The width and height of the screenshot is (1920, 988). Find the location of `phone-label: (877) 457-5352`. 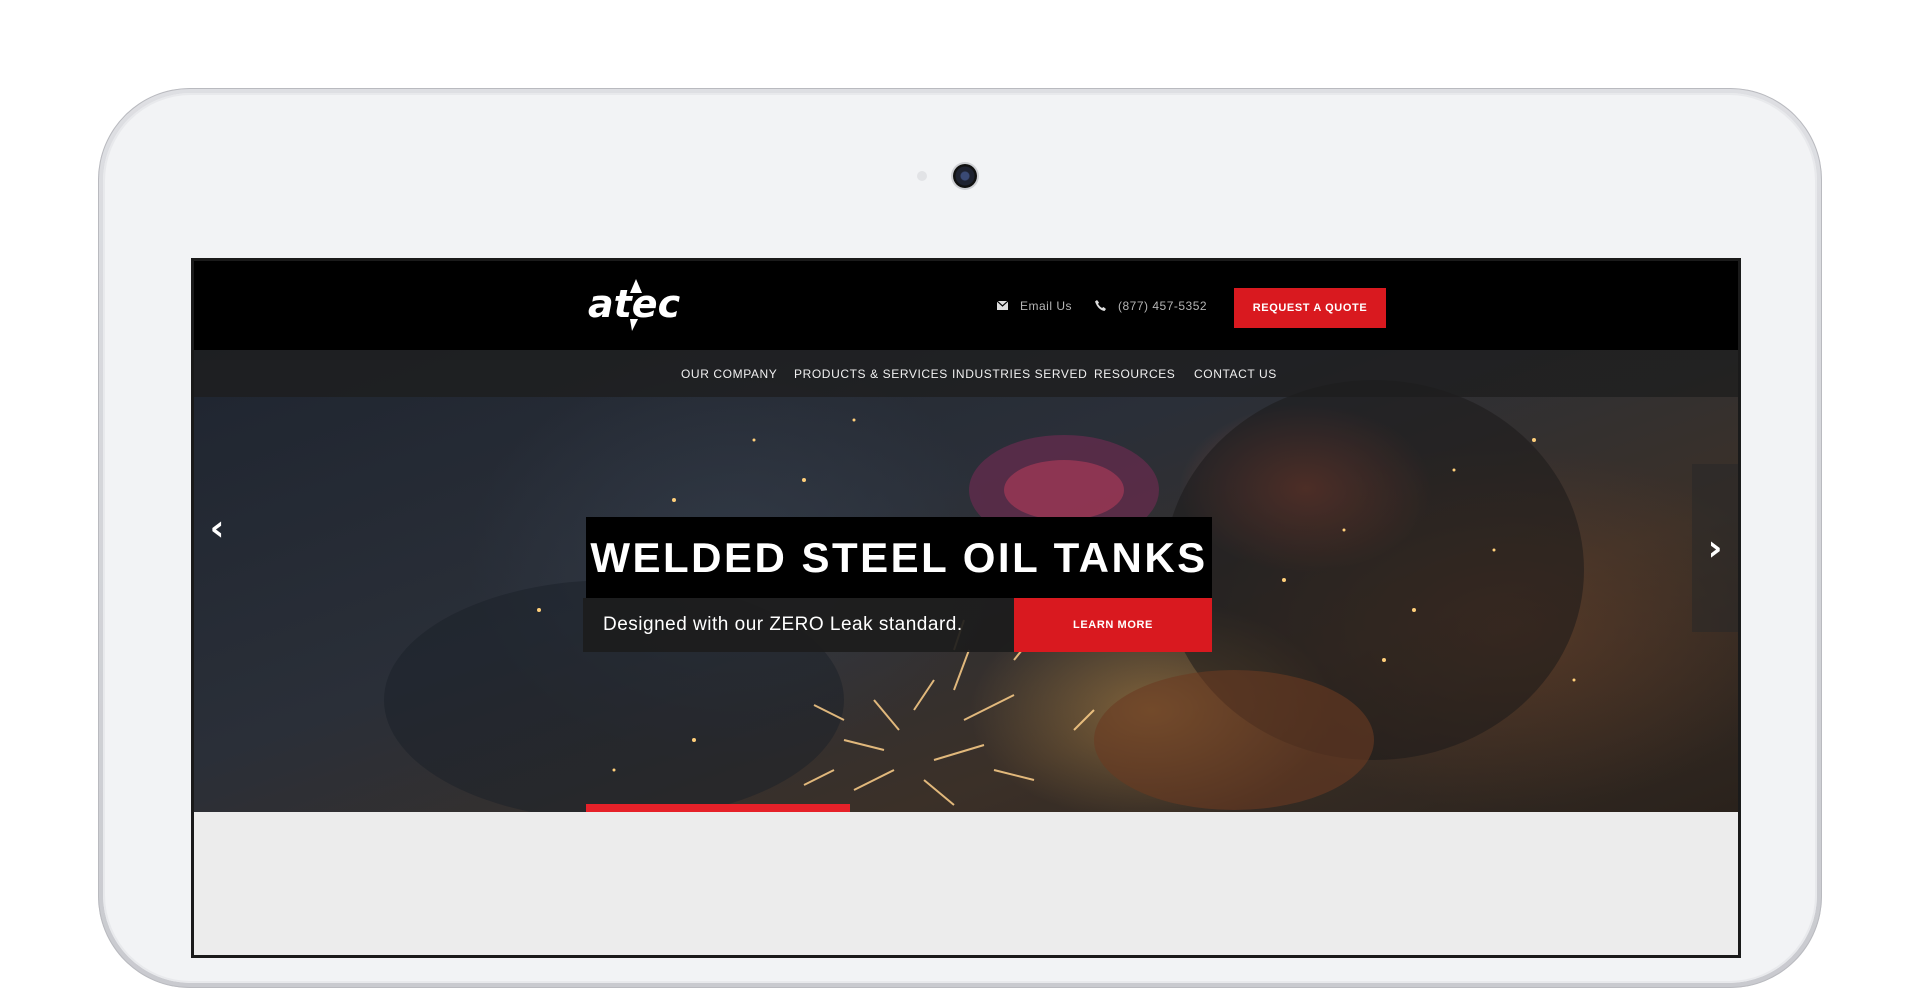

phone-label: (877) 457-5352 is located at coordinates (1163, 305).